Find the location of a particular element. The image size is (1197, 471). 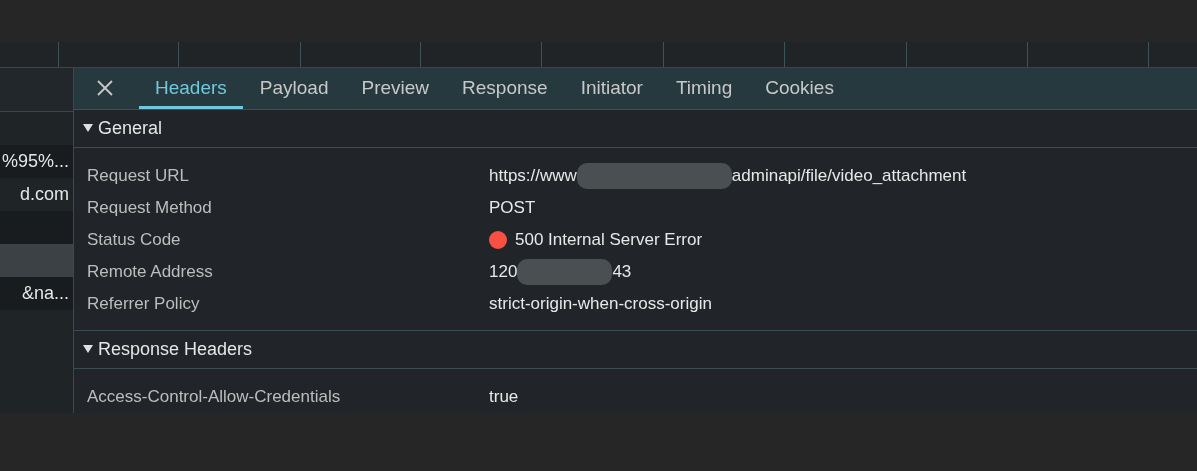

section-title: General is located at coordinates (130, 128).